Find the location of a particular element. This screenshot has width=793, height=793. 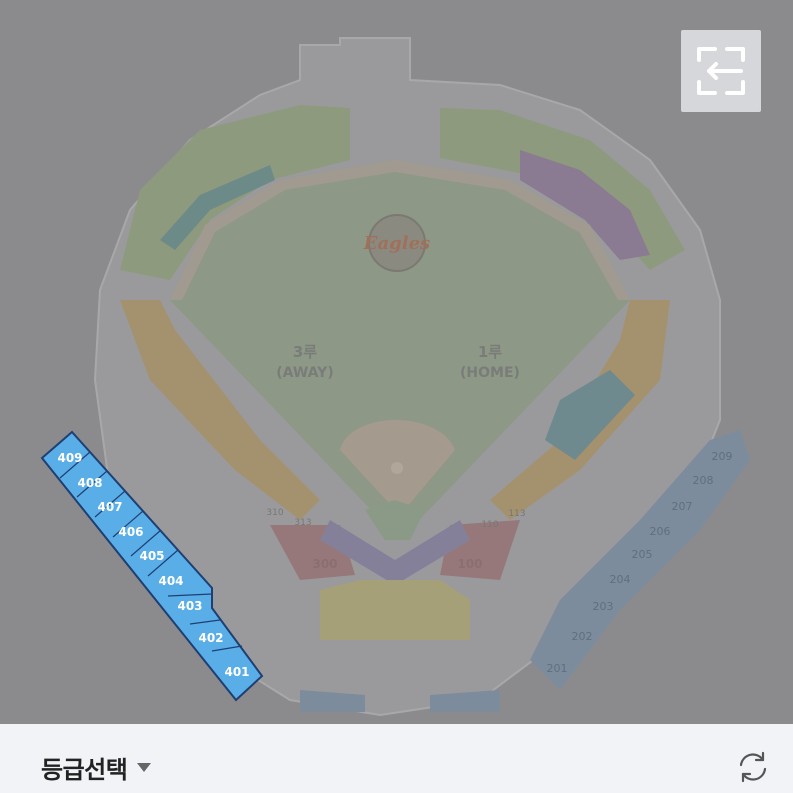

section-label-110: 110 is located at coordinates (489, 525).